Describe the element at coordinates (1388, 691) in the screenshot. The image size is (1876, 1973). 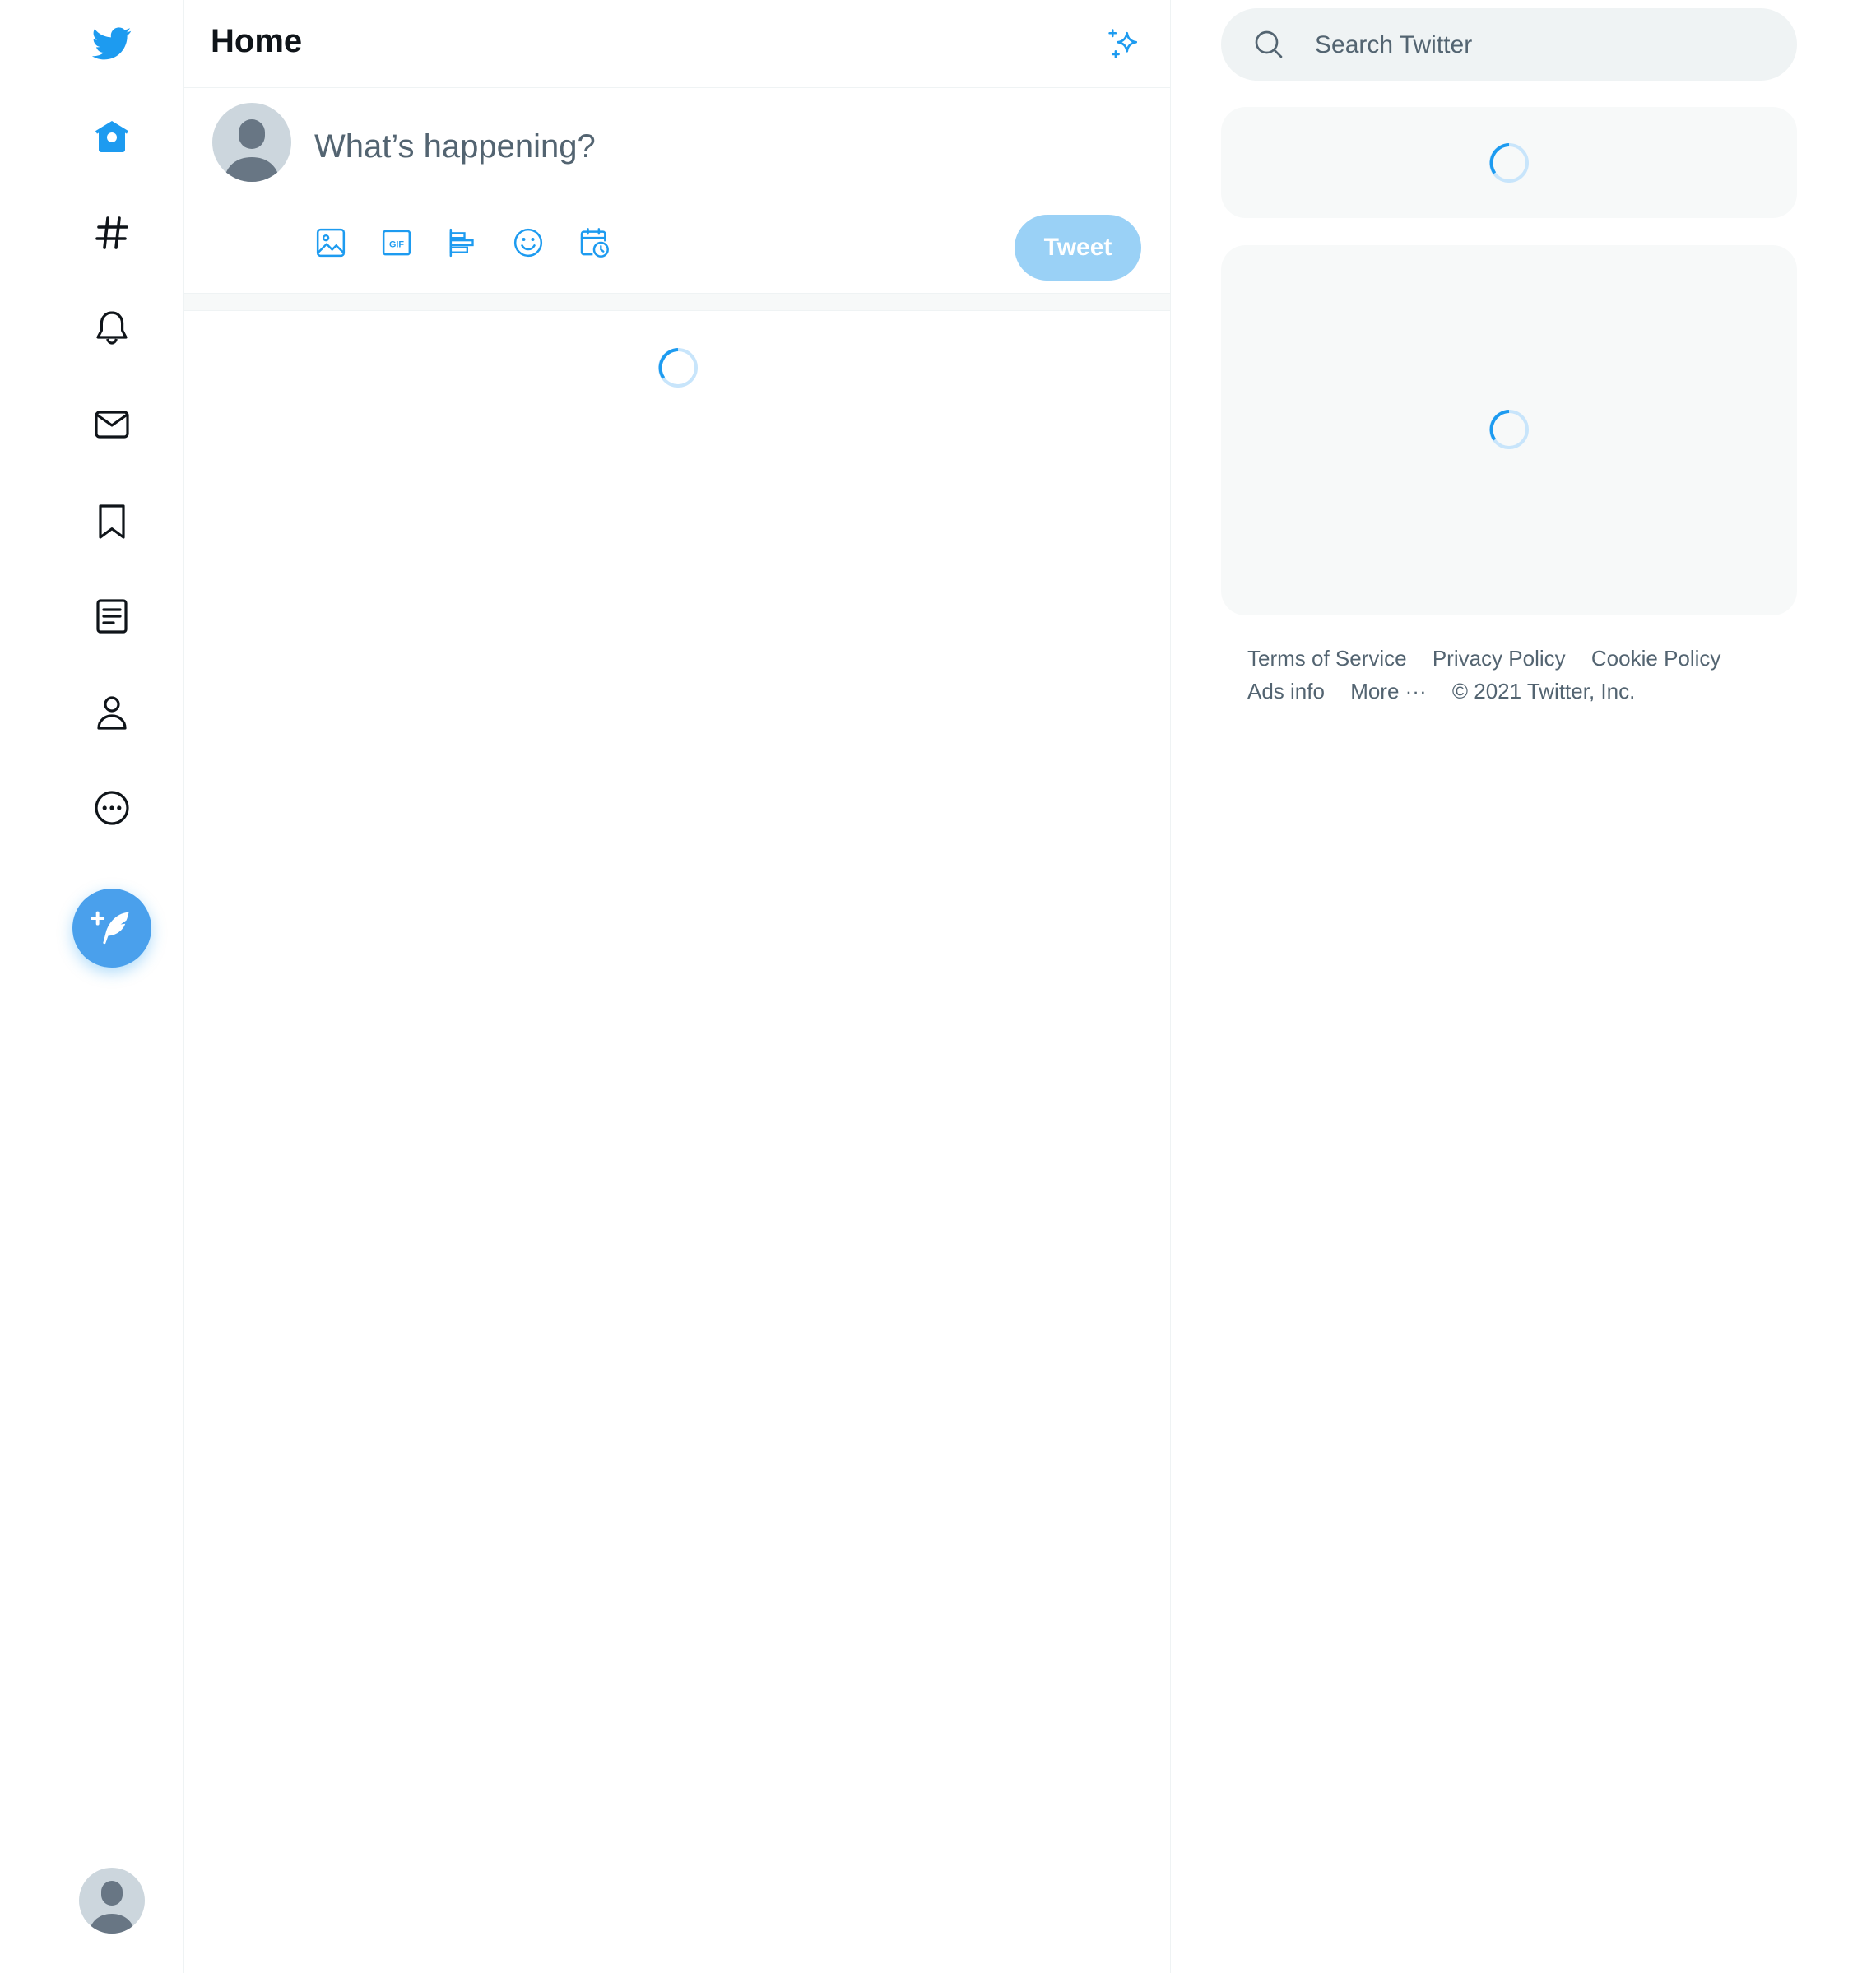
I see `more-footer-link: More ···` at that location.